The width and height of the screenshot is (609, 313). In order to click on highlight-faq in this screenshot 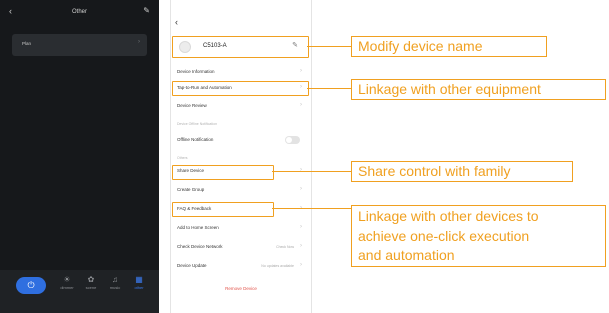, I will do `click(223, 209)`.